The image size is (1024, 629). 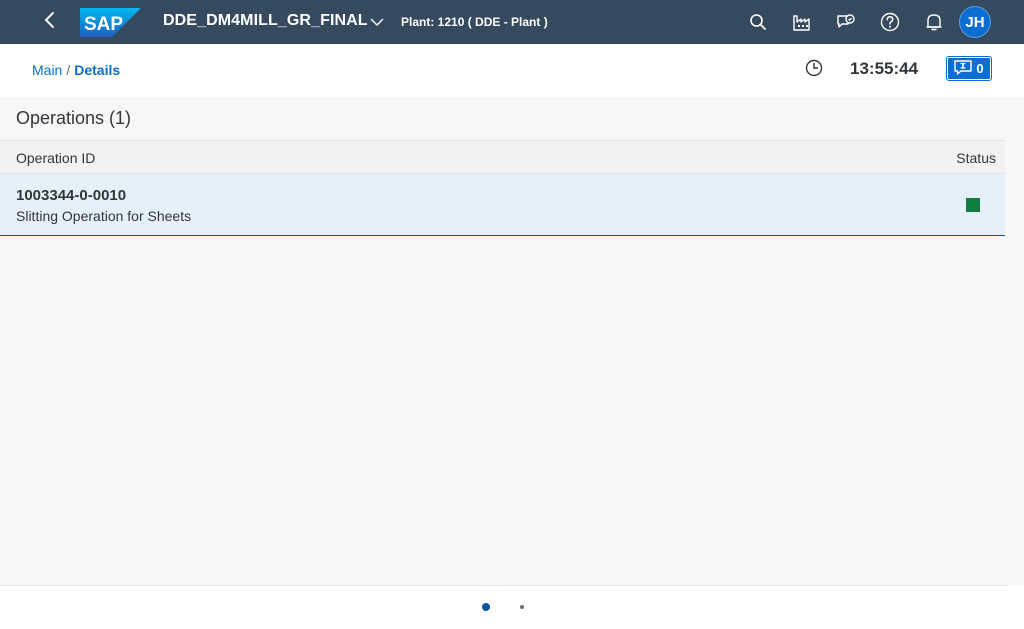 What do you see at coordinates (47, 70) in the screenshot?
I see `breadcrumb-main-link: Main` at bounding box center [47, 70].